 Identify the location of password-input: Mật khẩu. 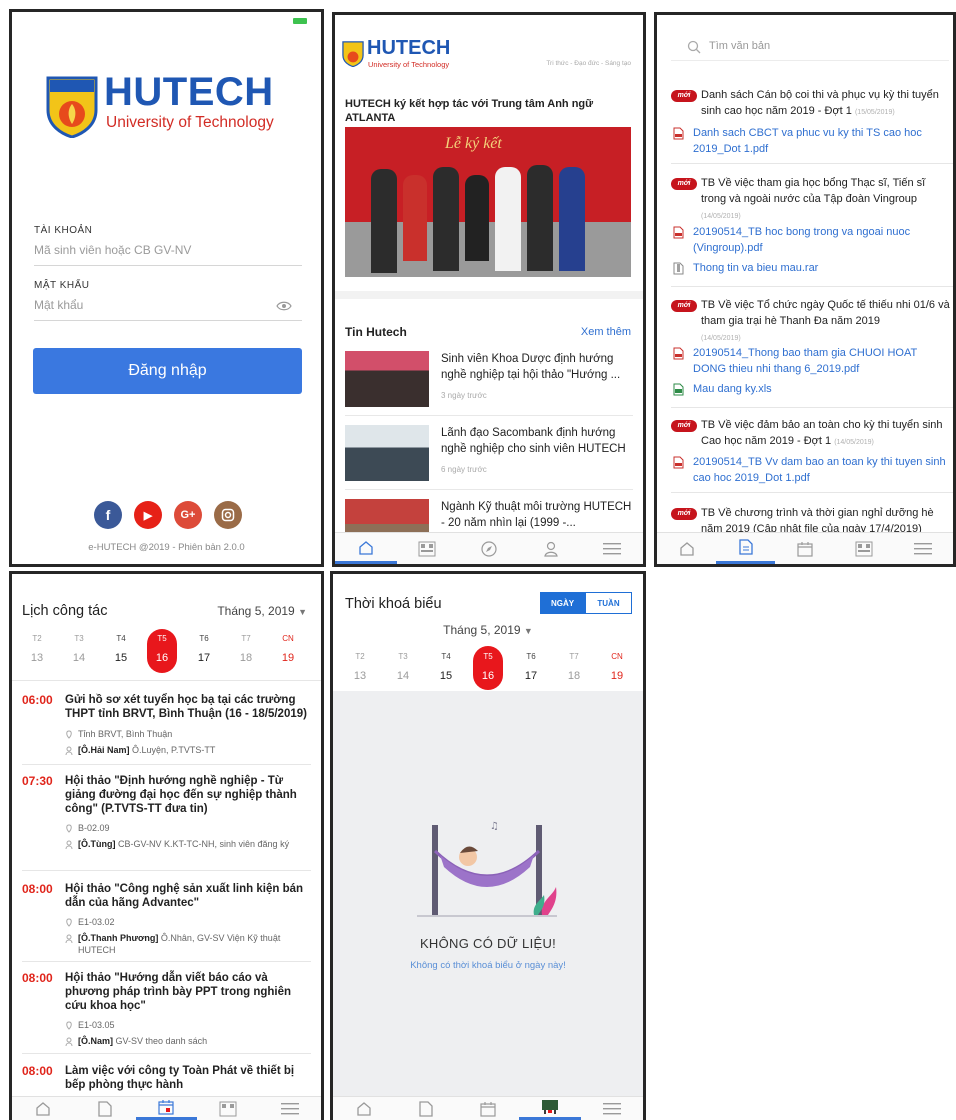
(154, 305).